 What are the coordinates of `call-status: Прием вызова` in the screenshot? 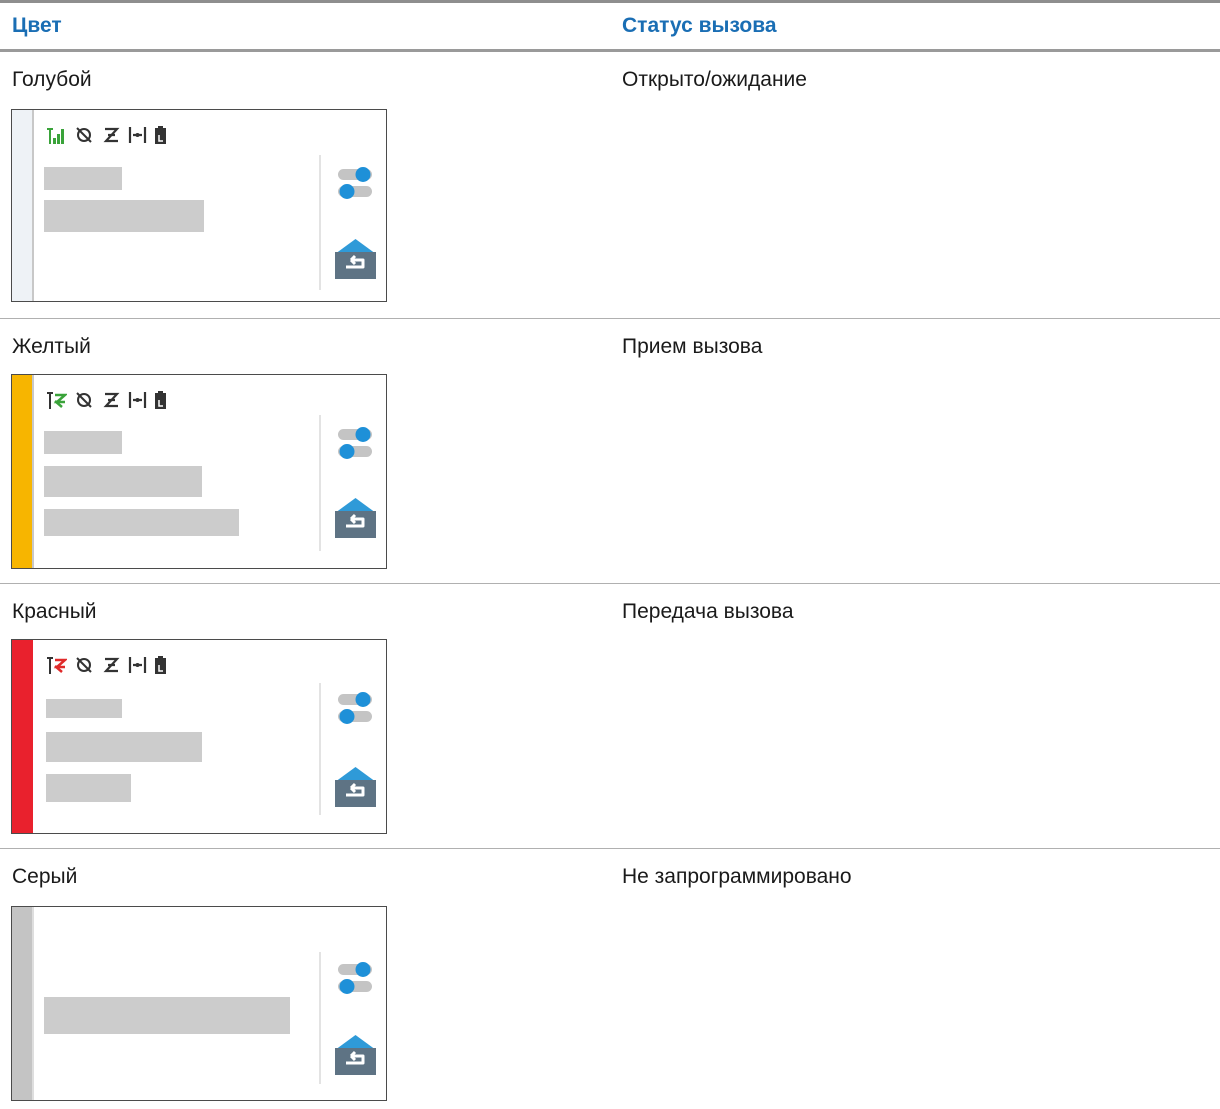 It's located at (692, 346).